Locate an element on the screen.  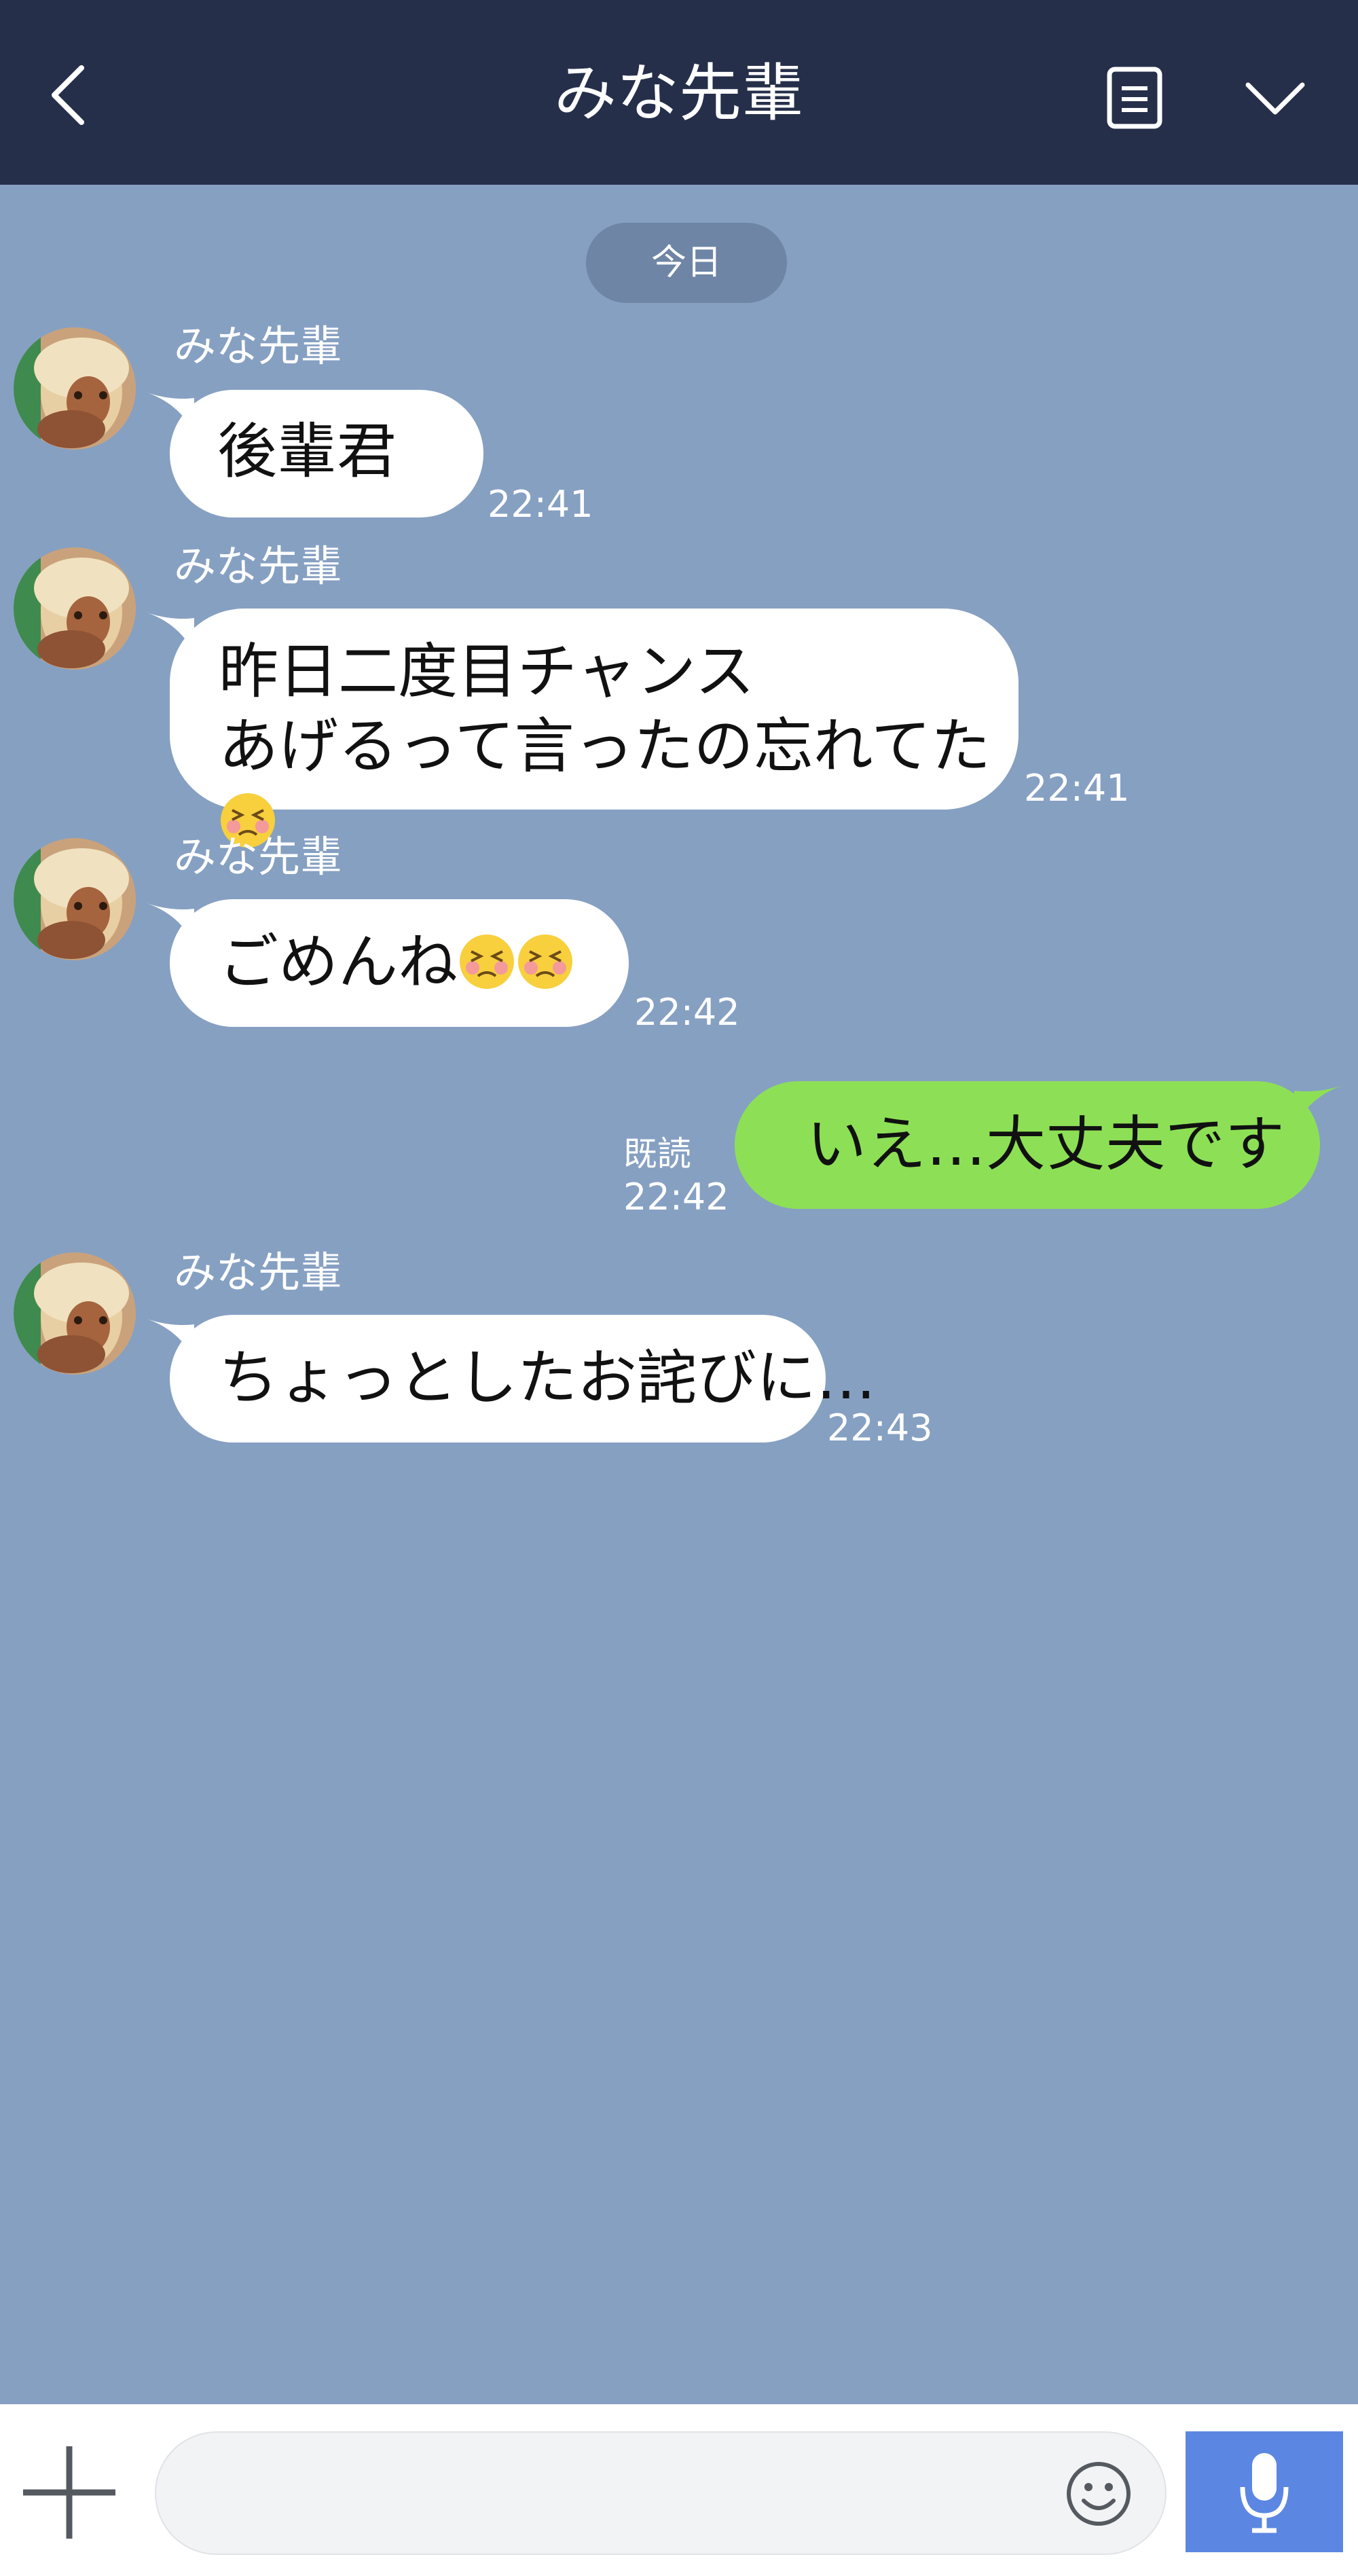
message-text-line: あげるって言ったの忘れてた is located at coordinates (605, 746).